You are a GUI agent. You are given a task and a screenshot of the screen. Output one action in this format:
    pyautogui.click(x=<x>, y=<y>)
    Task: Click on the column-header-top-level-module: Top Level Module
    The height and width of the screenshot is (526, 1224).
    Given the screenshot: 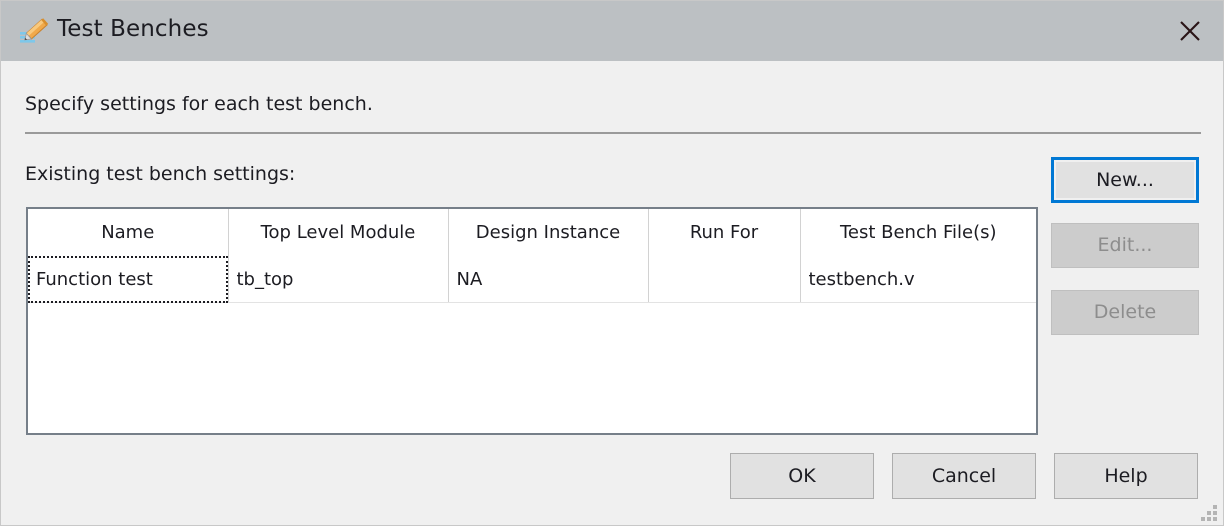 What is the action you would take?
    pyautogui.click(x=338, y=232)
    